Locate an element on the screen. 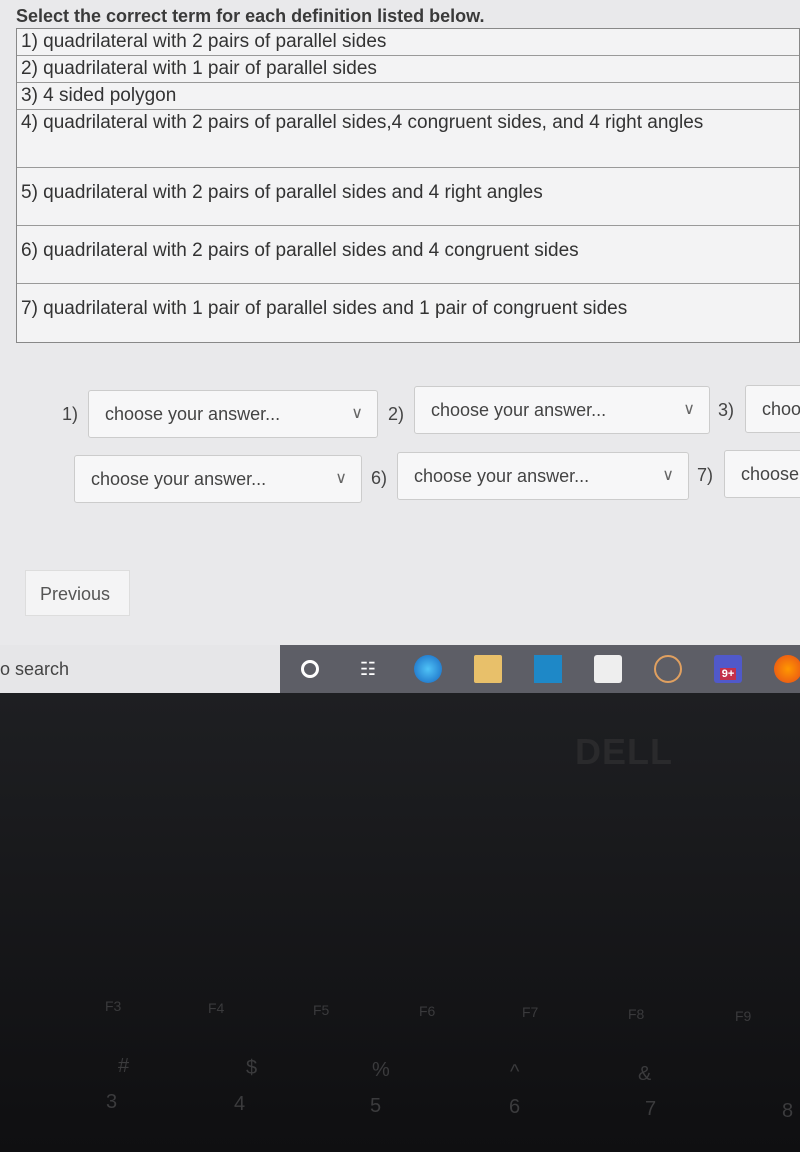 The height and width of the screenshot is (1152, 800). answer-select-1: choose your answer... ∨ is located at coordinates (233, 414).